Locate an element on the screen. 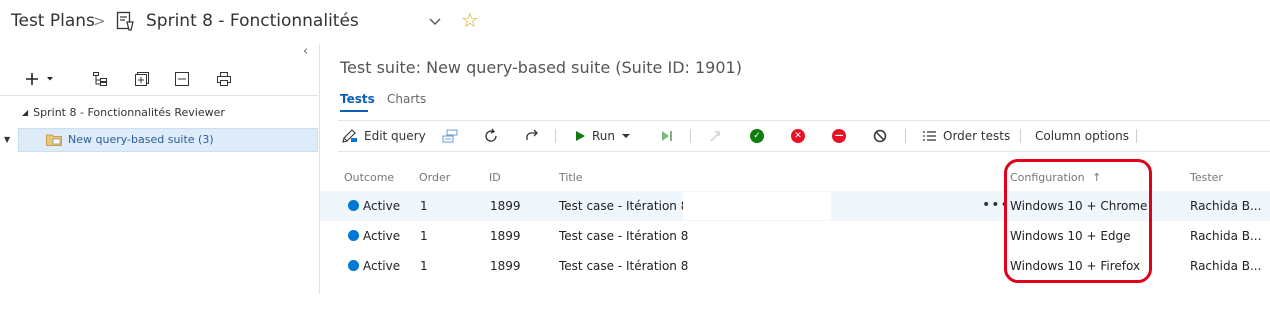 This screenshot has width=1270, height=311. mark-not-applicable-button is located at coordinates (880, 136).